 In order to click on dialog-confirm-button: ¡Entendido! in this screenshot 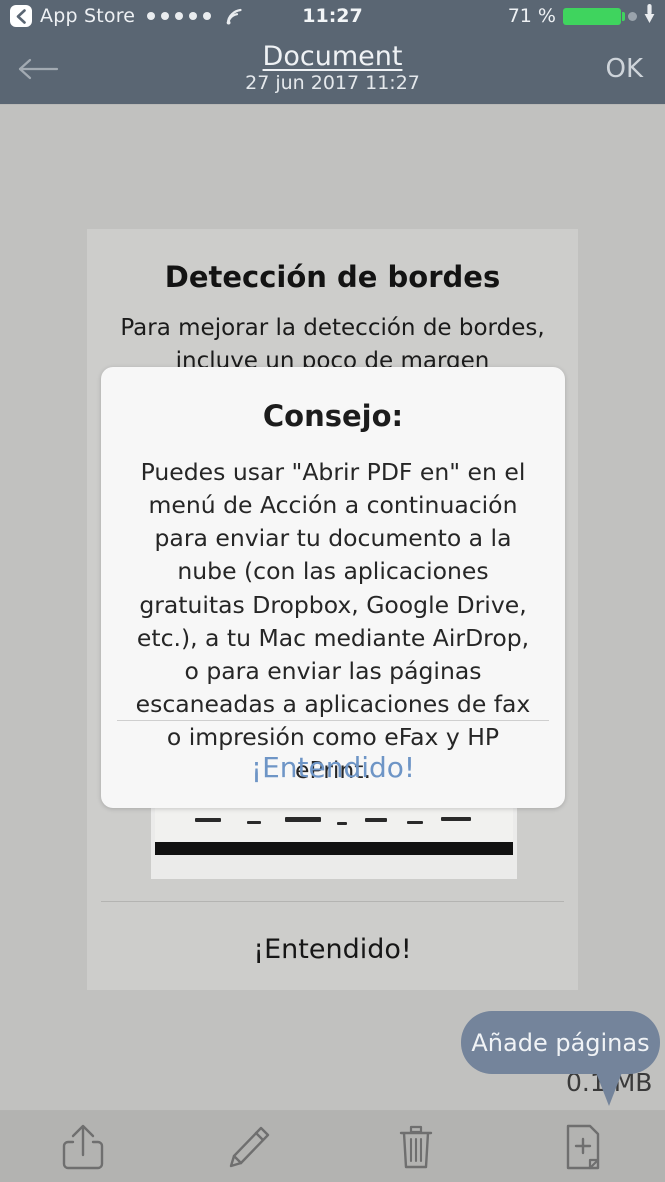, I will do `click(333, 767)`.